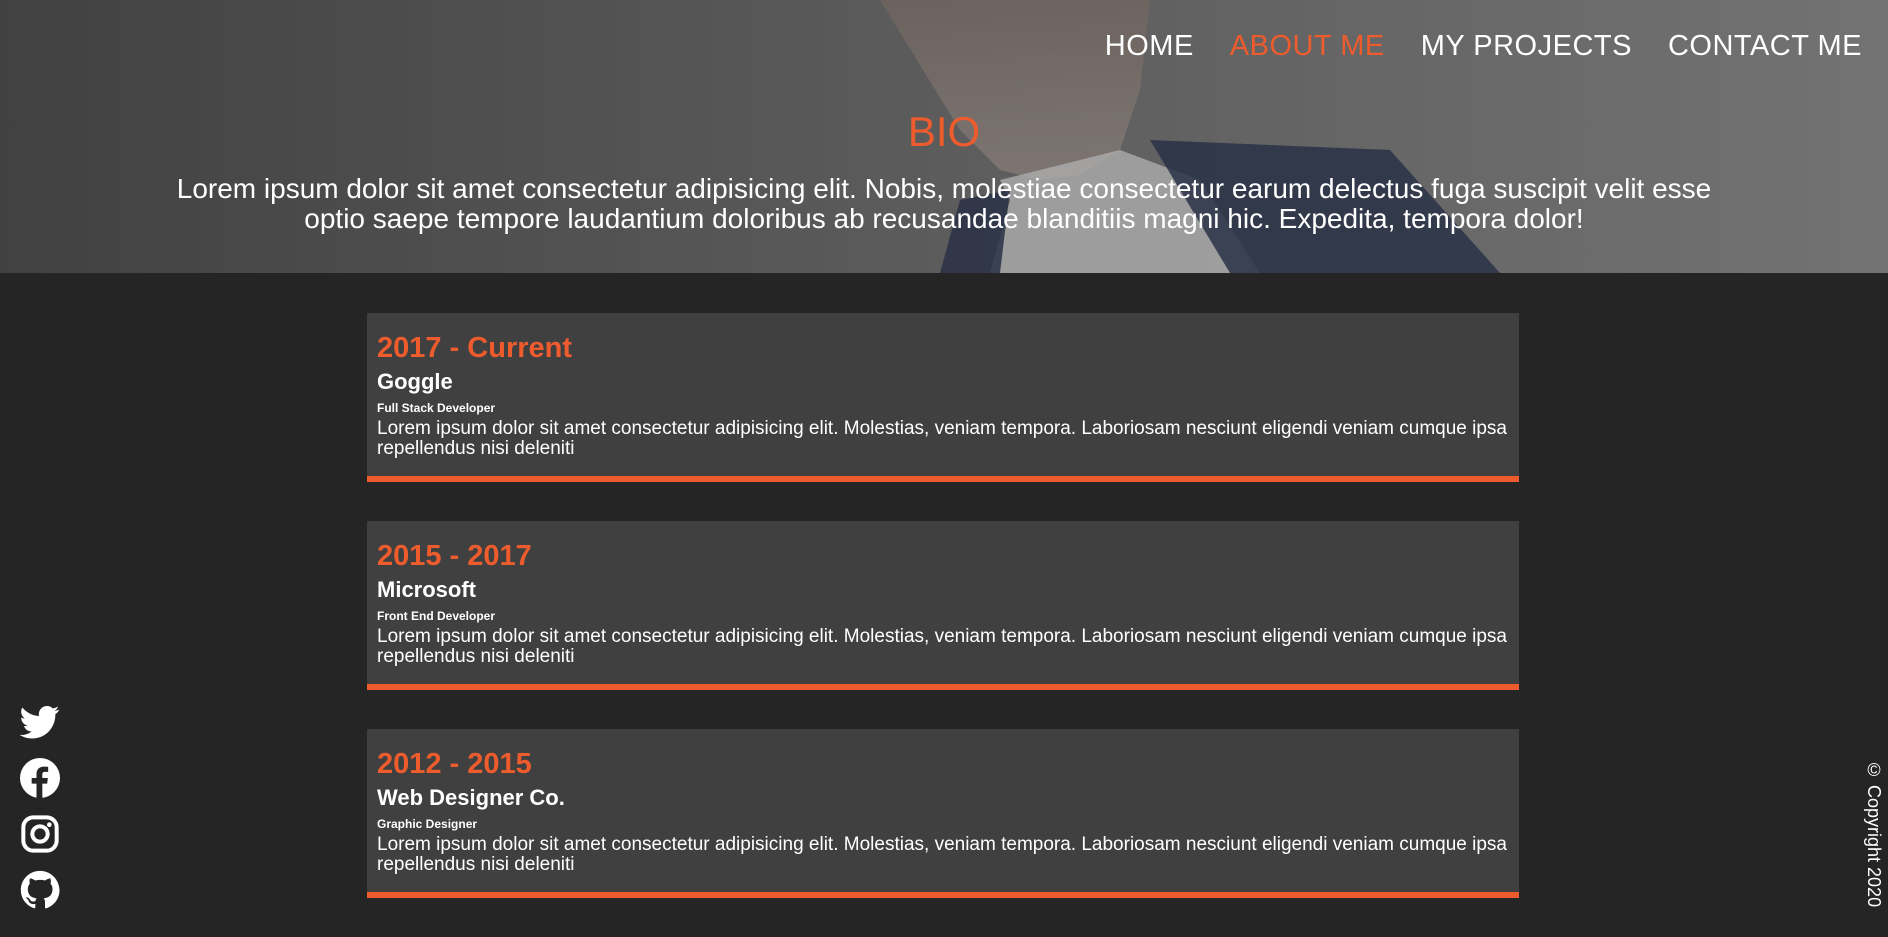 The width and height of the screenshot is (1888, 937). Describe the element at coordinates (40, 806) in the screenshot. I see `social-links` at that location.